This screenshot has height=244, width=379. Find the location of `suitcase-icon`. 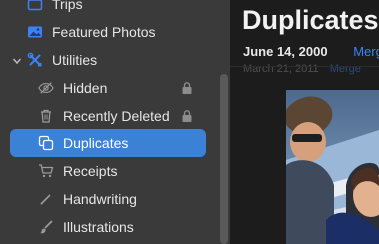

suitcase-icon is located at coordinates (35, 6).